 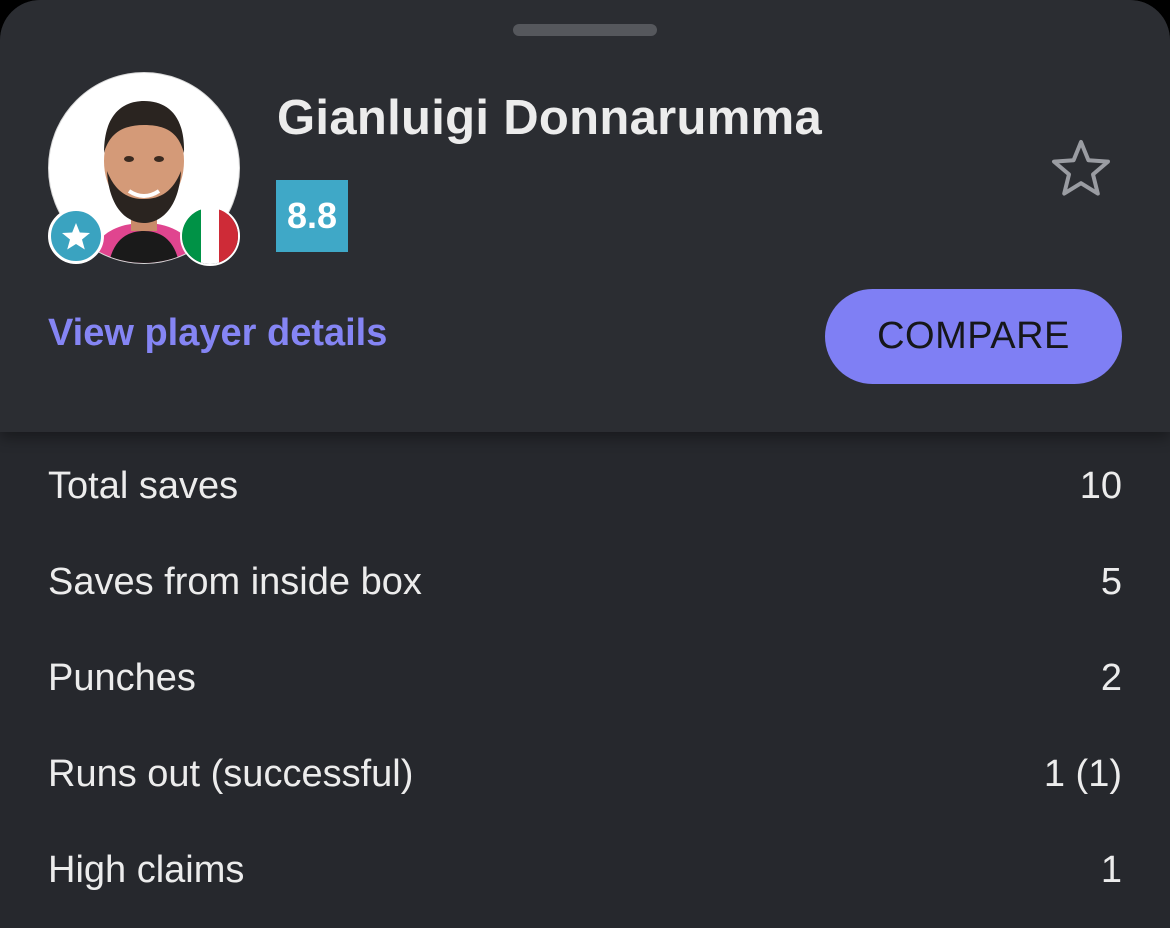 What do you see at coordinates (1100, 485) in the screenshot?
I see `stat-value: 10` at bounding box center [1100, 485].